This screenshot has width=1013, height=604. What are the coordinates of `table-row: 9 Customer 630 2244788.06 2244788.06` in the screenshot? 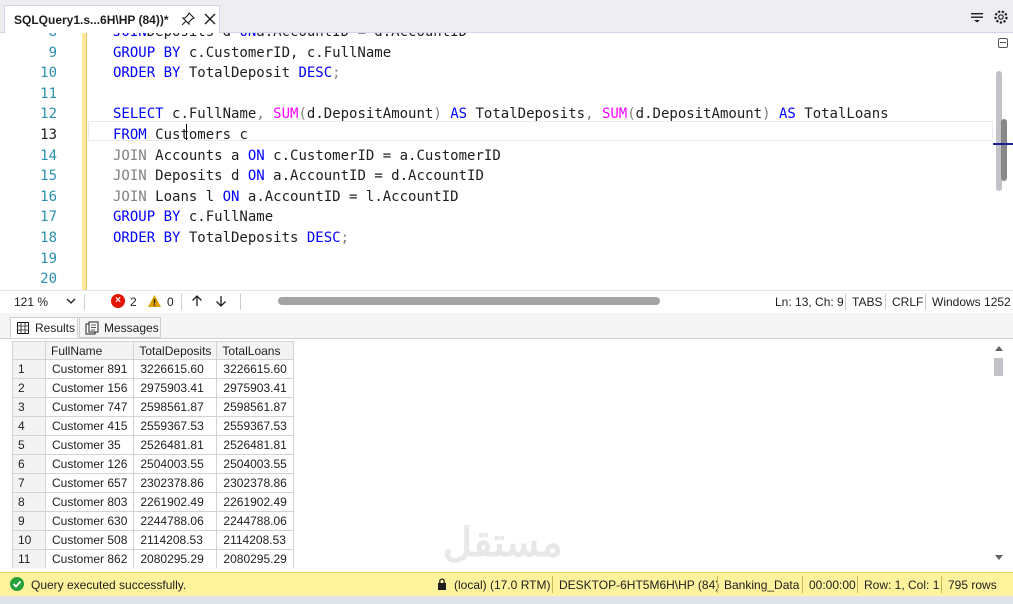 It's located at (153, 521).